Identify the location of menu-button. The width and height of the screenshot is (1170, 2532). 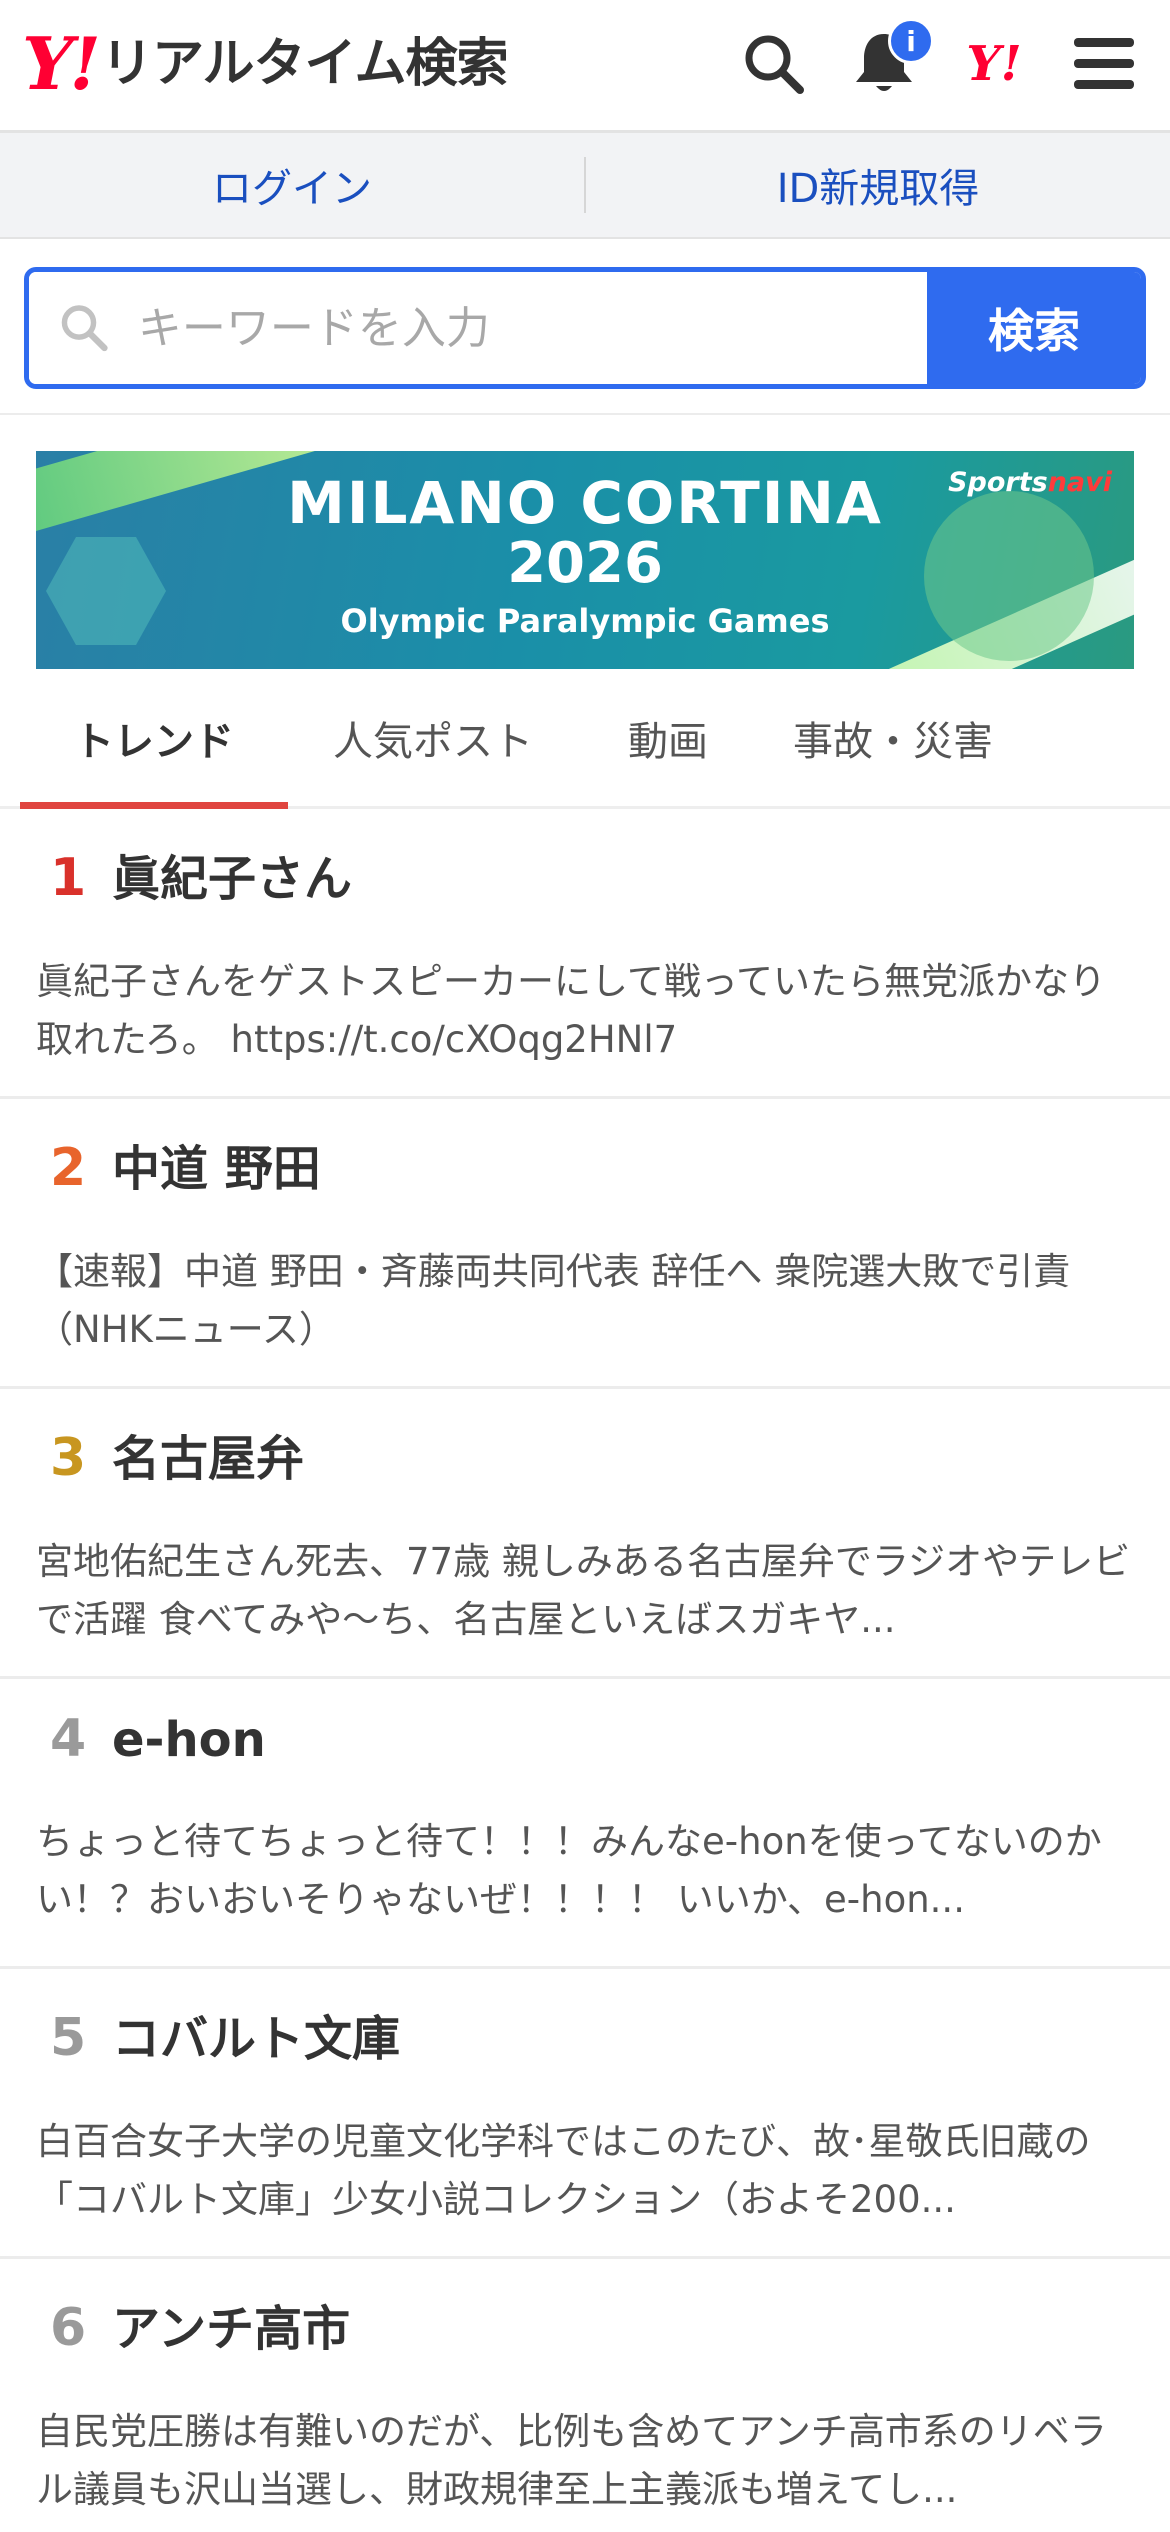
(1104, 64).